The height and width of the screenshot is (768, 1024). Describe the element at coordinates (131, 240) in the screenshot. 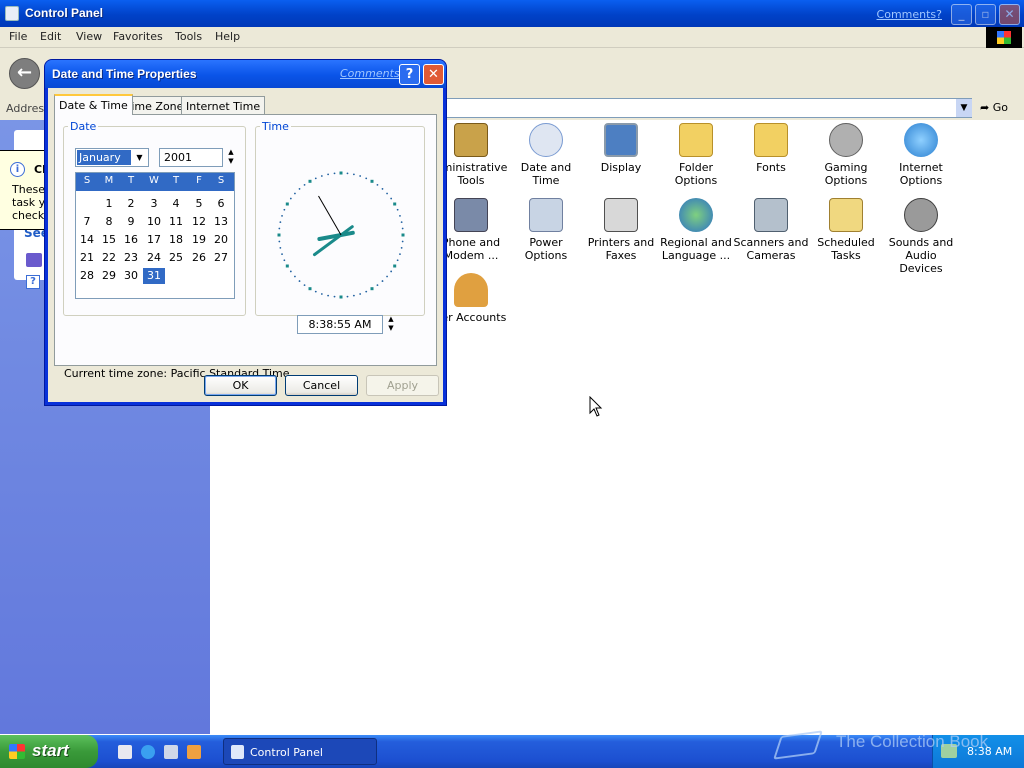

I see `calendar-day: 16` at that location.